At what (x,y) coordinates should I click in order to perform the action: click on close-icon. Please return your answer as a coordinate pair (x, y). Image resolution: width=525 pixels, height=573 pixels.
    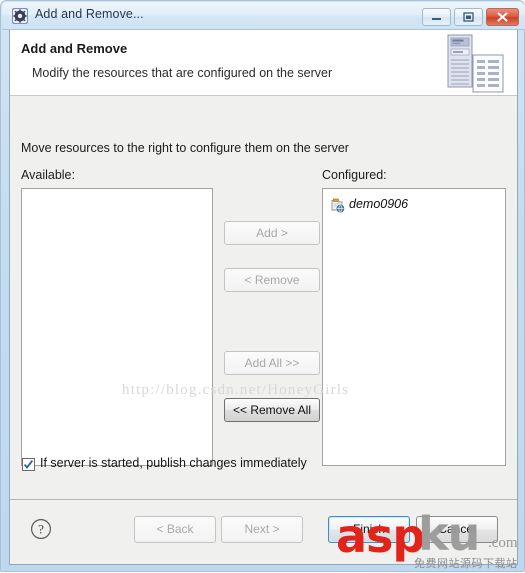
    Looking at the image, I should click on (502, 17).